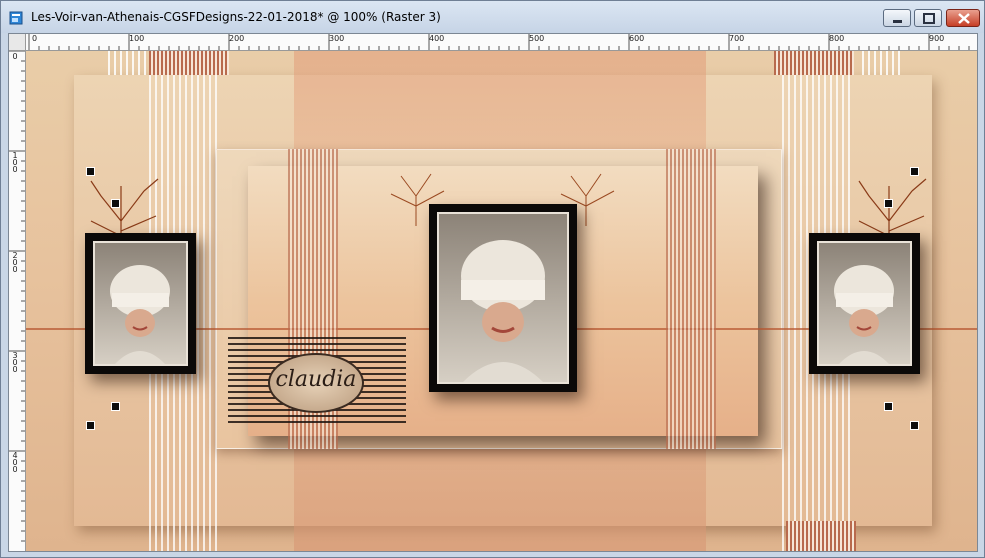 This screenshot has height=558, width=985. I want to click on maximize-icon, so click(929, 18).